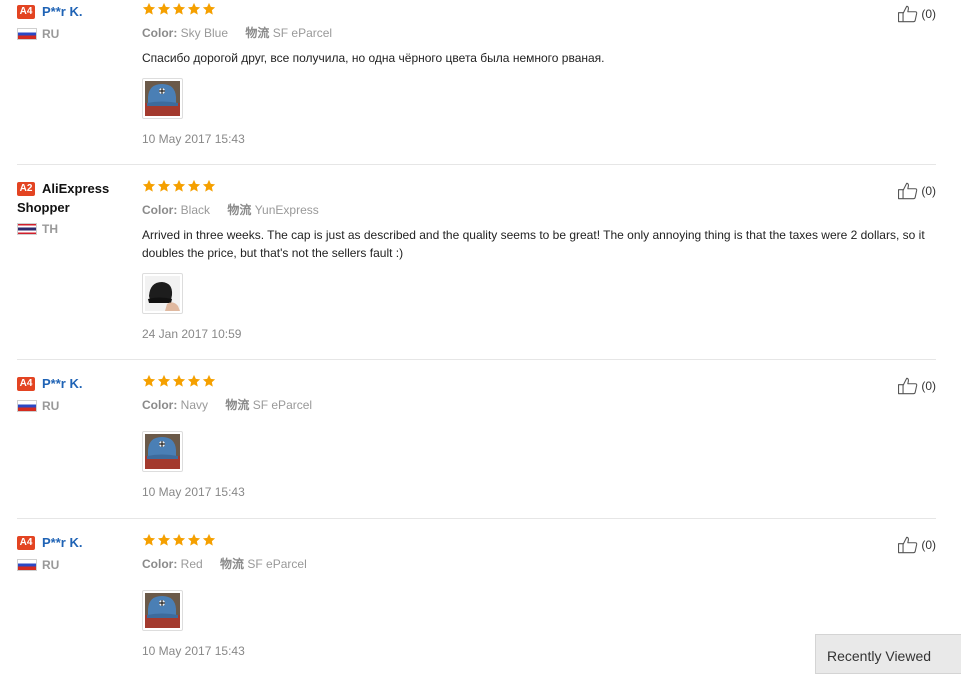  I want to click on reviewer-info: A2 AliExpress Shopper TH, so click(76, 207).